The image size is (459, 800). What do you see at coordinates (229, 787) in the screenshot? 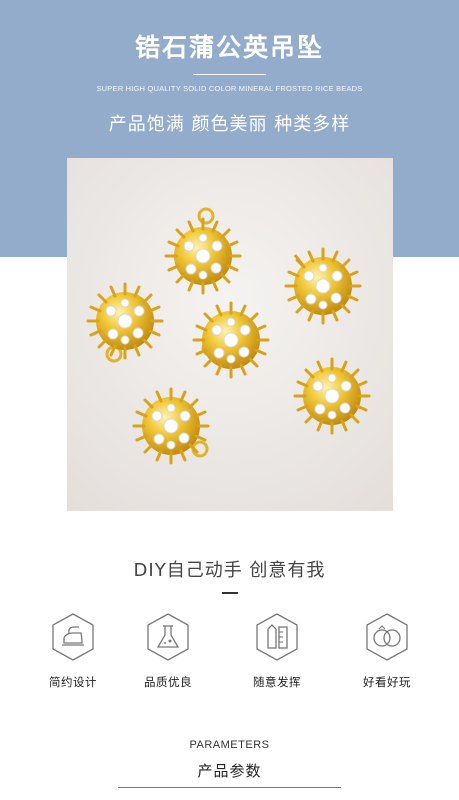
I see `parameters-divider` at bounding box center [229, 787].